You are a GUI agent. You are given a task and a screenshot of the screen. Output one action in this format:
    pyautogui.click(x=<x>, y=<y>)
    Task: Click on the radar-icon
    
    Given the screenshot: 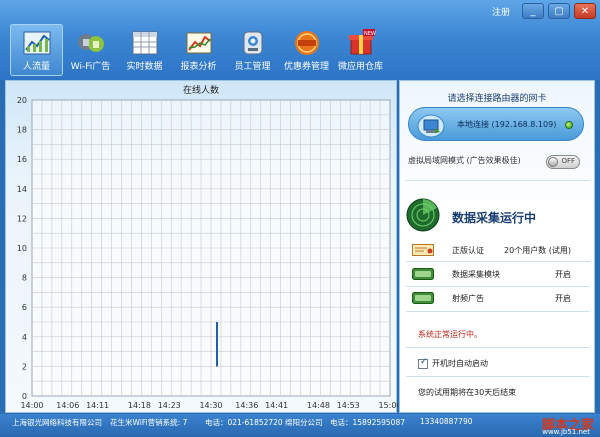 What is the action you would take?
    pyautogui.click(x=423, y=215)
    